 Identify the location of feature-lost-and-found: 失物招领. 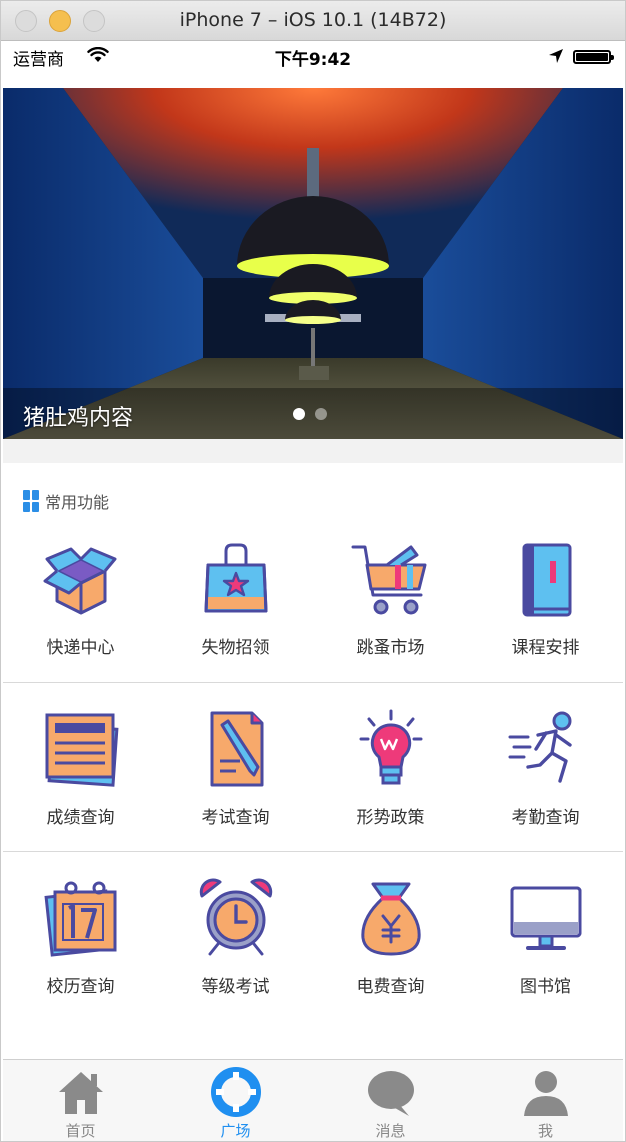
(235, 597).